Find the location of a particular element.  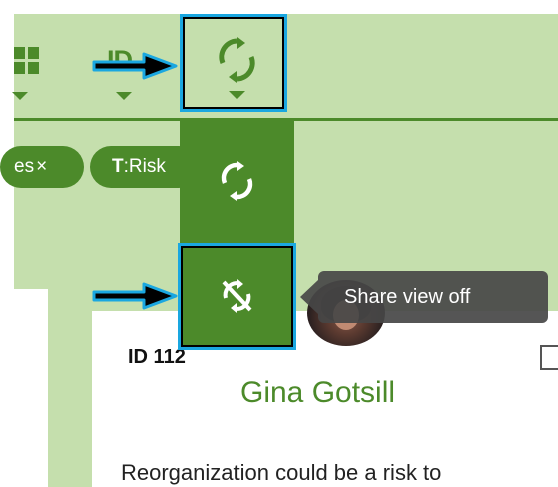

share-view-off-option is located at coordinates (237, 296).